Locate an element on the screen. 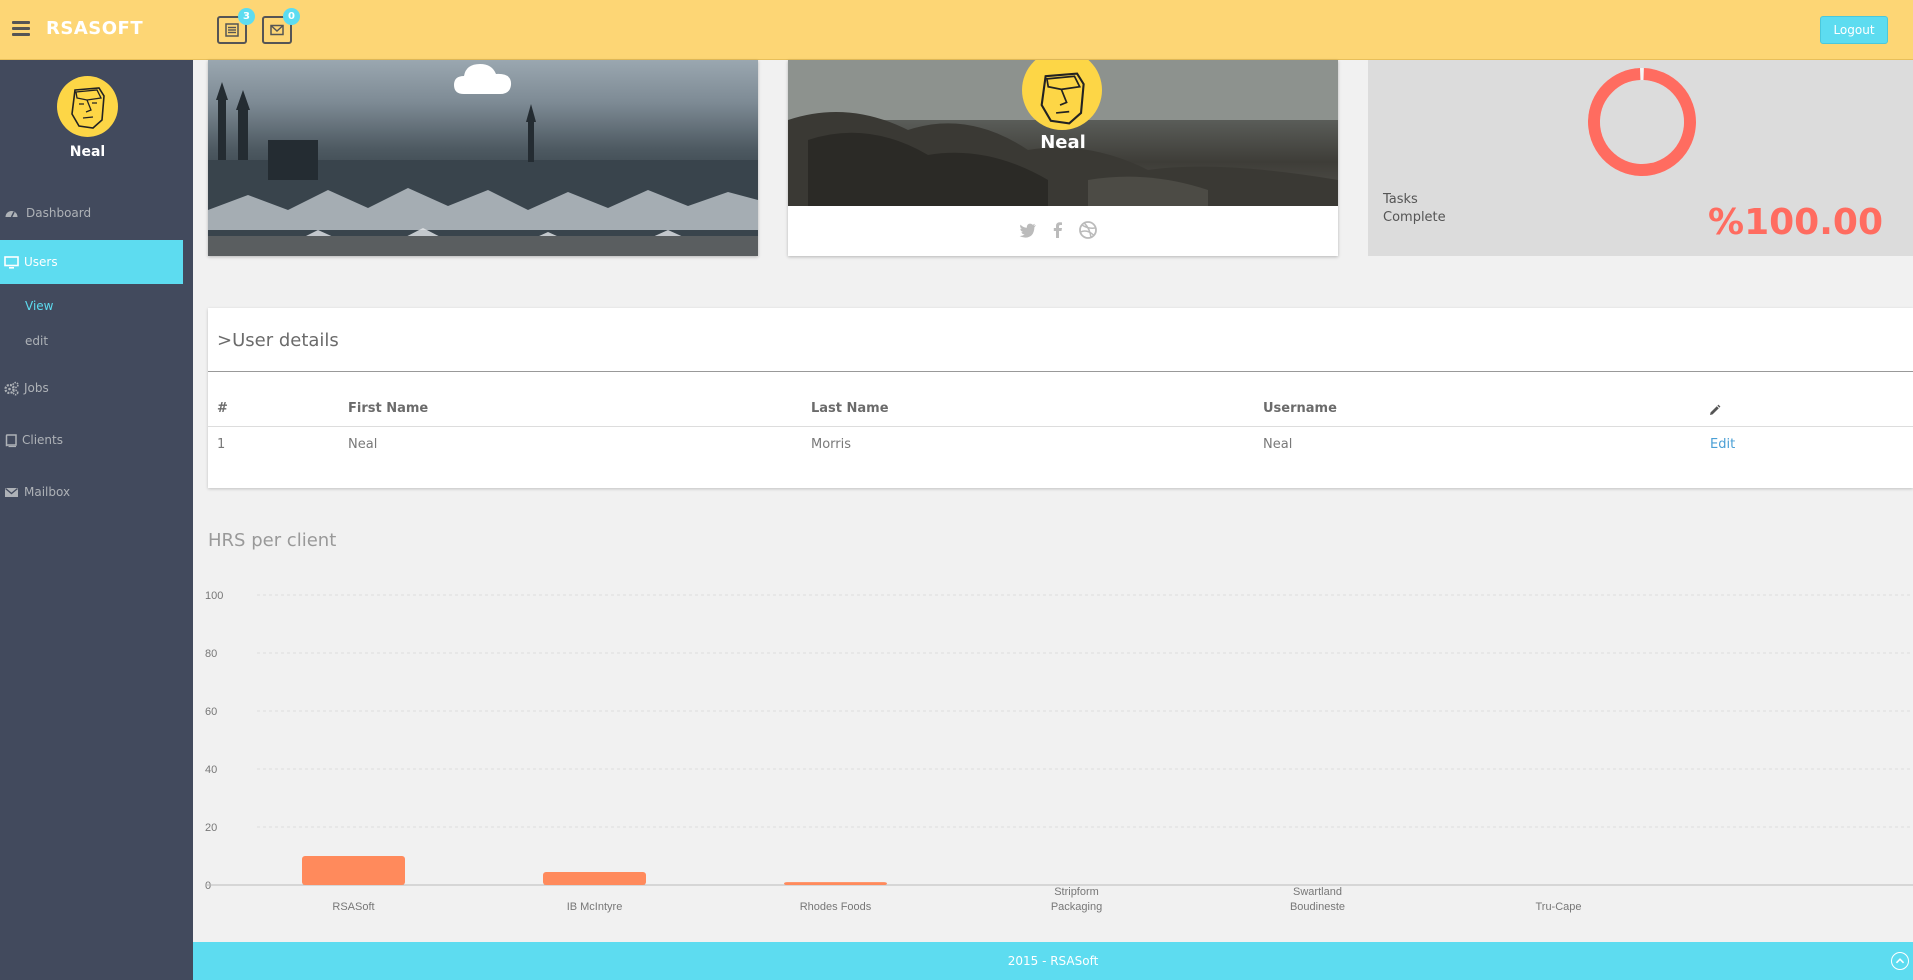 This screenshot has width=1913, height=980. pencil-icon is located at coordinates (1715, 409).